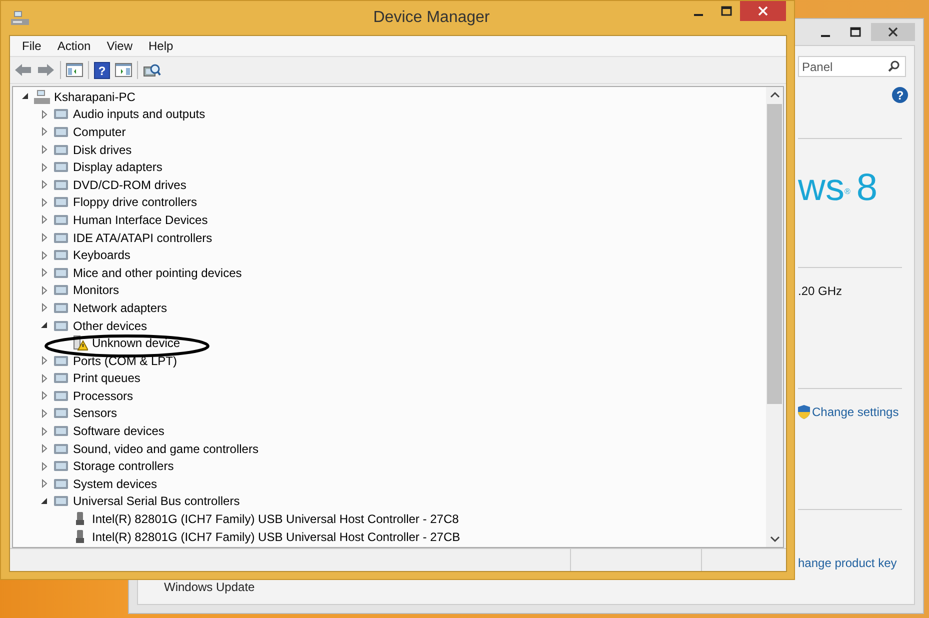 This screenshot has width=929, height=618. Describe the element at coordinates (431, 18) in the screenshot. I see `window-title: Device Manager` at that location.